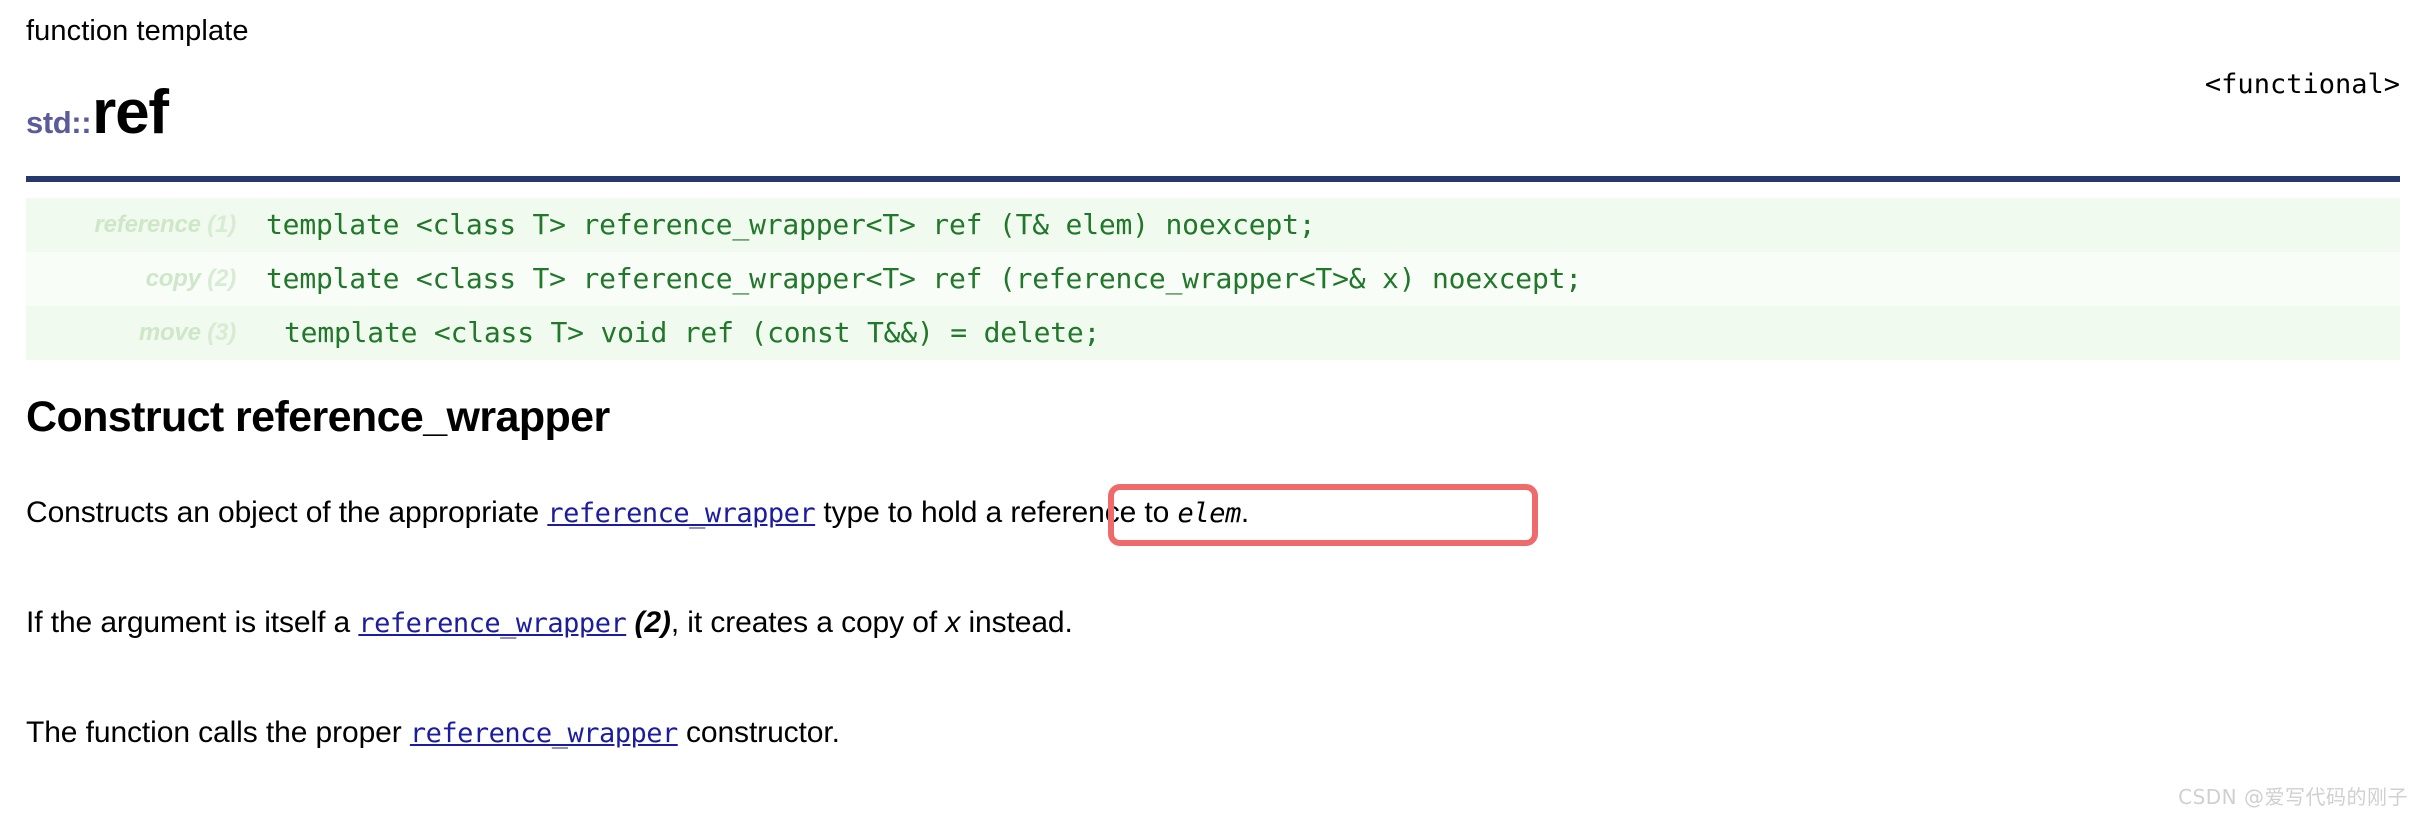 The height and width of the screenshot is (820, 2426). What do you see at coordinates (59, 122) in the screenshot?
I see `title-namespace: std::` at bounding box center [59, 122].